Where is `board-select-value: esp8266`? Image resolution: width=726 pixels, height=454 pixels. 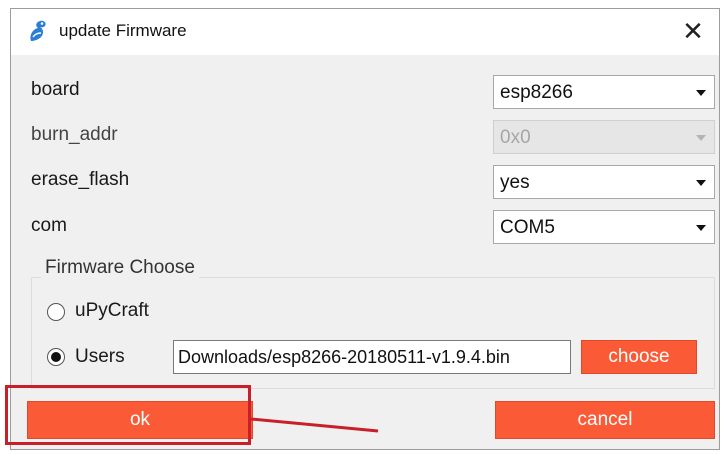 board-select-value: esp8266 is located at coordinates (536, 92).